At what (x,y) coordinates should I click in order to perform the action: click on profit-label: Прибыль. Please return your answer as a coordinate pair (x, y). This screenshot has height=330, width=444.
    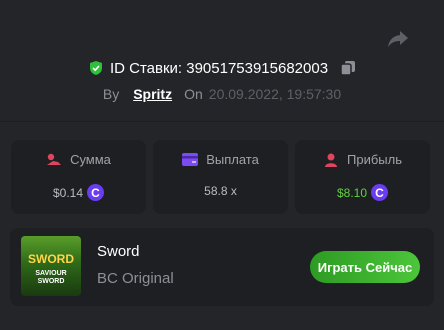
    Looking at the image, I should click on (374, 159).